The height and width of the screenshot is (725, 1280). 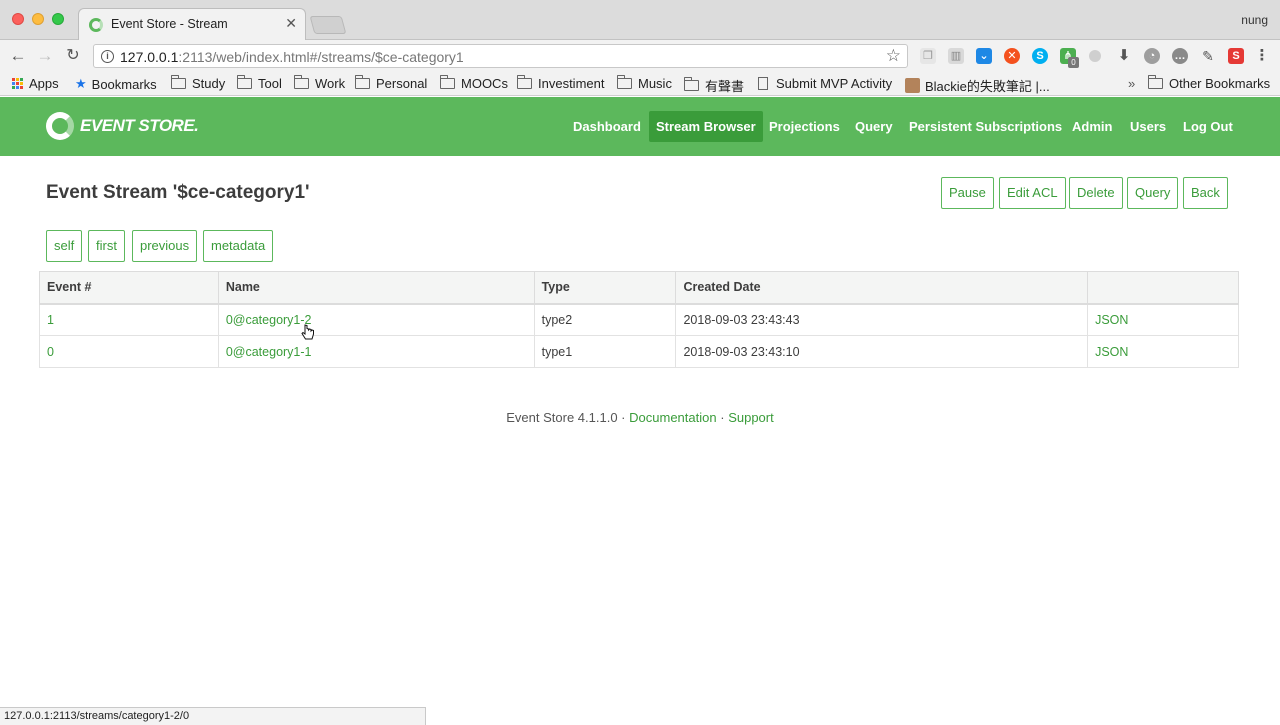 What do you see at coordinates (107, 56) in the screenshot?
I see `site-info-icon: i` at bounding box center [107, 56].